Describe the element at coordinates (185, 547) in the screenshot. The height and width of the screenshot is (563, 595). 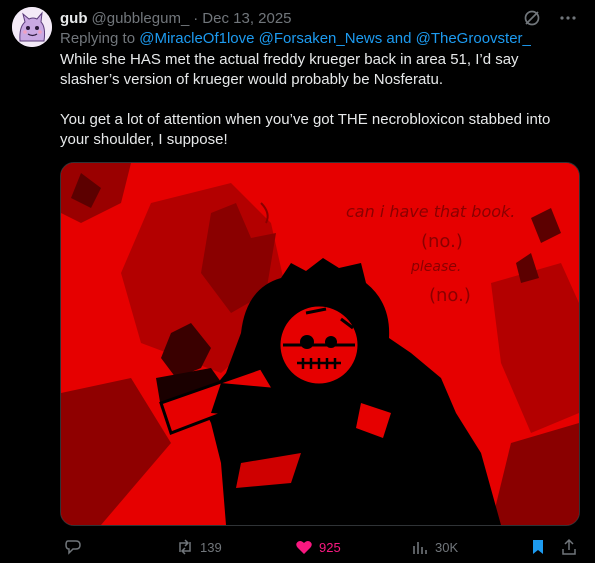
I see `retweet-icon` at that location.